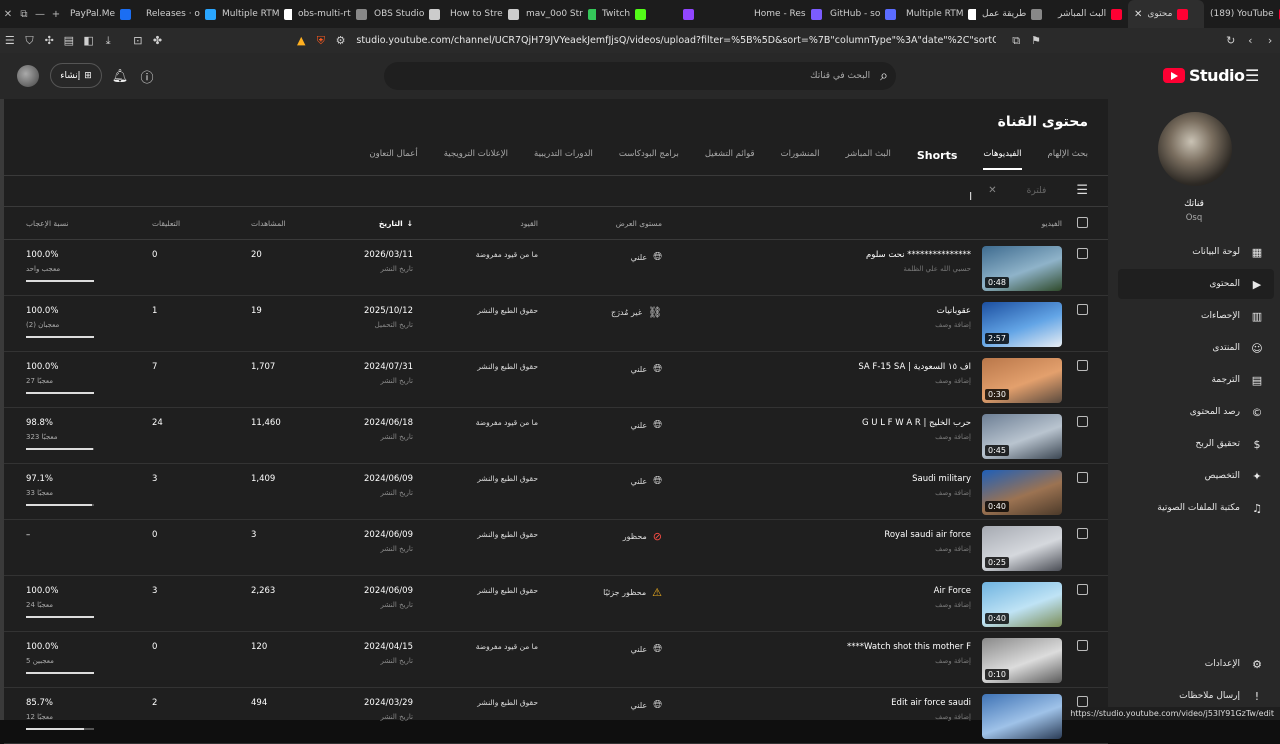 The image size is (1280, 744). What do you see at coordinates (642, 536) in the screenshot?
I see `visibility-cell: محظور⊘` at bounding box center [642, 536].